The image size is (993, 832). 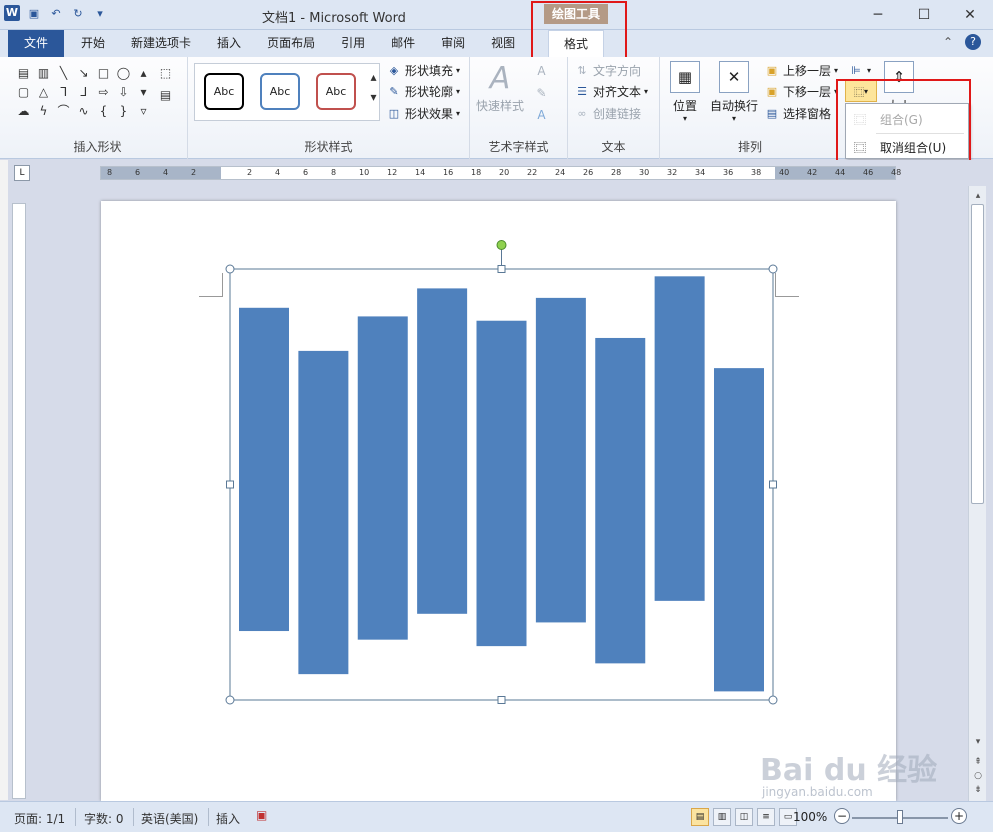 What do you see at coordinates (39, 818) in the screenshot?
I see `page-count: 页面: 1/1` at bounding box center [39, 818].